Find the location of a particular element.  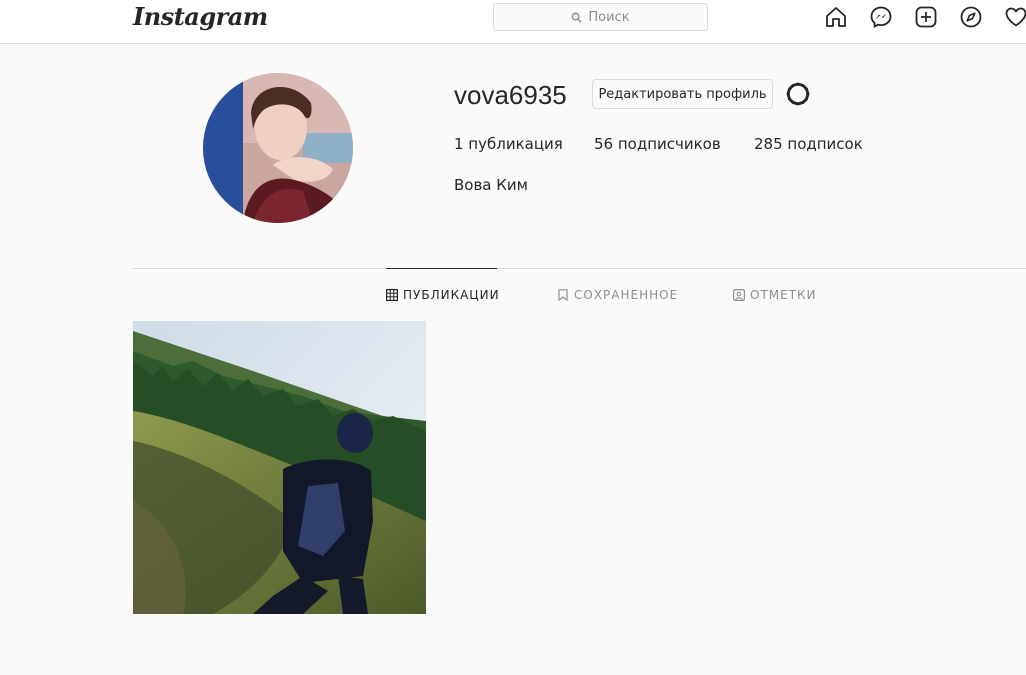

post-thumbnail is located at coordinates (279, 467).